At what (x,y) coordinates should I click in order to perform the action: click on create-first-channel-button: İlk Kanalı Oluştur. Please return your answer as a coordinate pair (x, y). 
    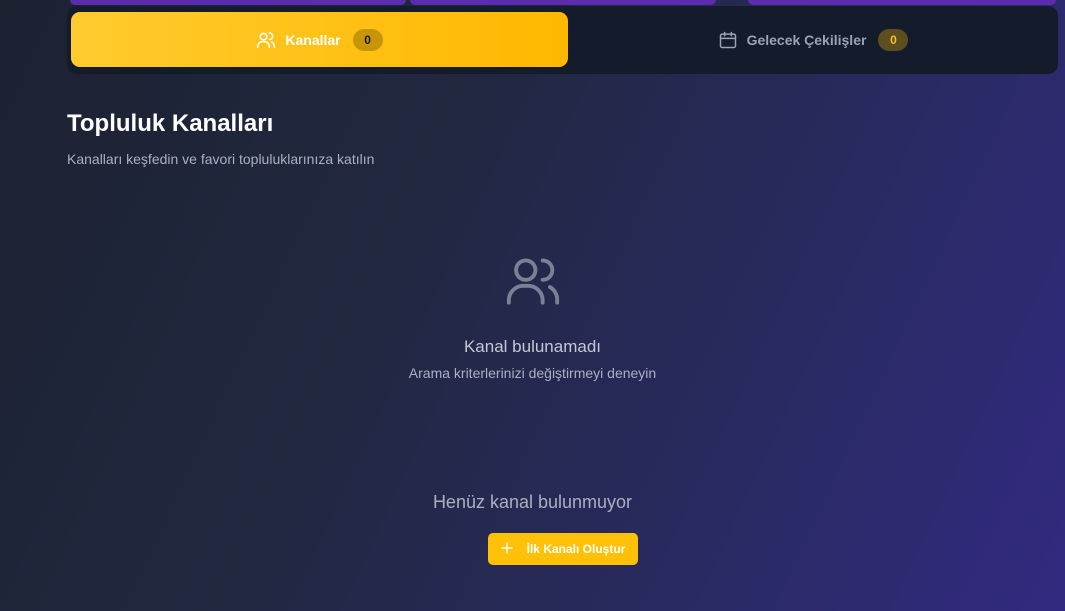
    Looking at the image, I should click on (563, 549).